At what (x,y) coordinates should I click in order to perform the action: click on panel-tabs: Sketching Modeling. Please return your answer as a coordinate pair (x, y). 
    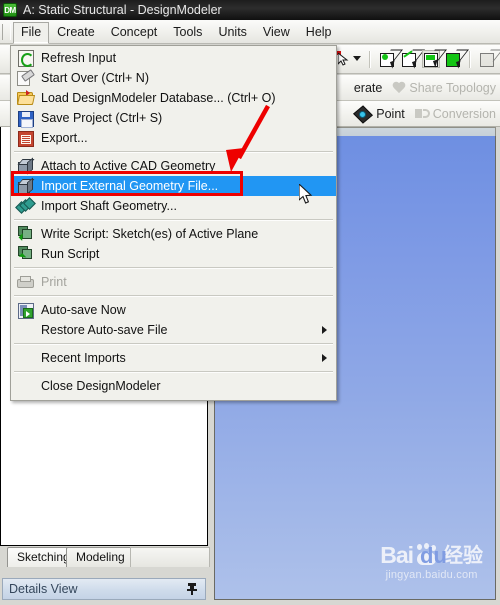
    Looking at the image, I should click on (106, 557).